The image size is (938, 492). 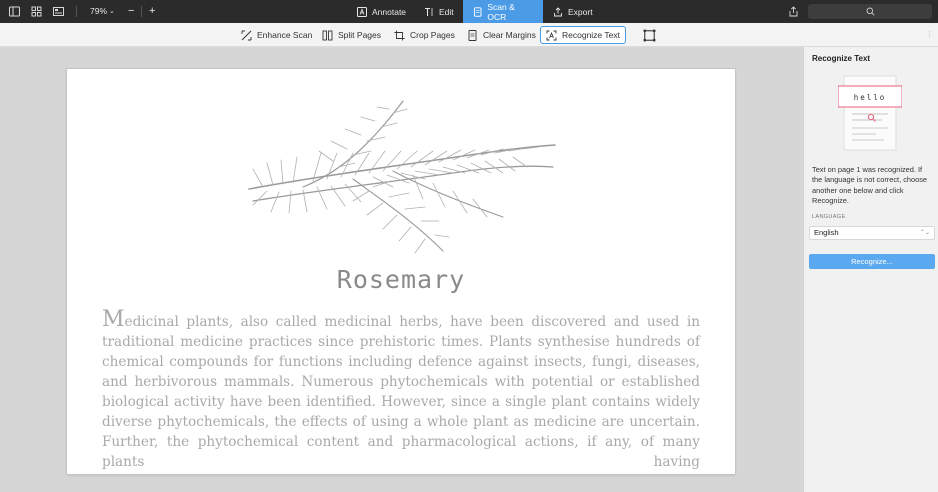 I want to click on export-icon, so click(x=558, y=11).